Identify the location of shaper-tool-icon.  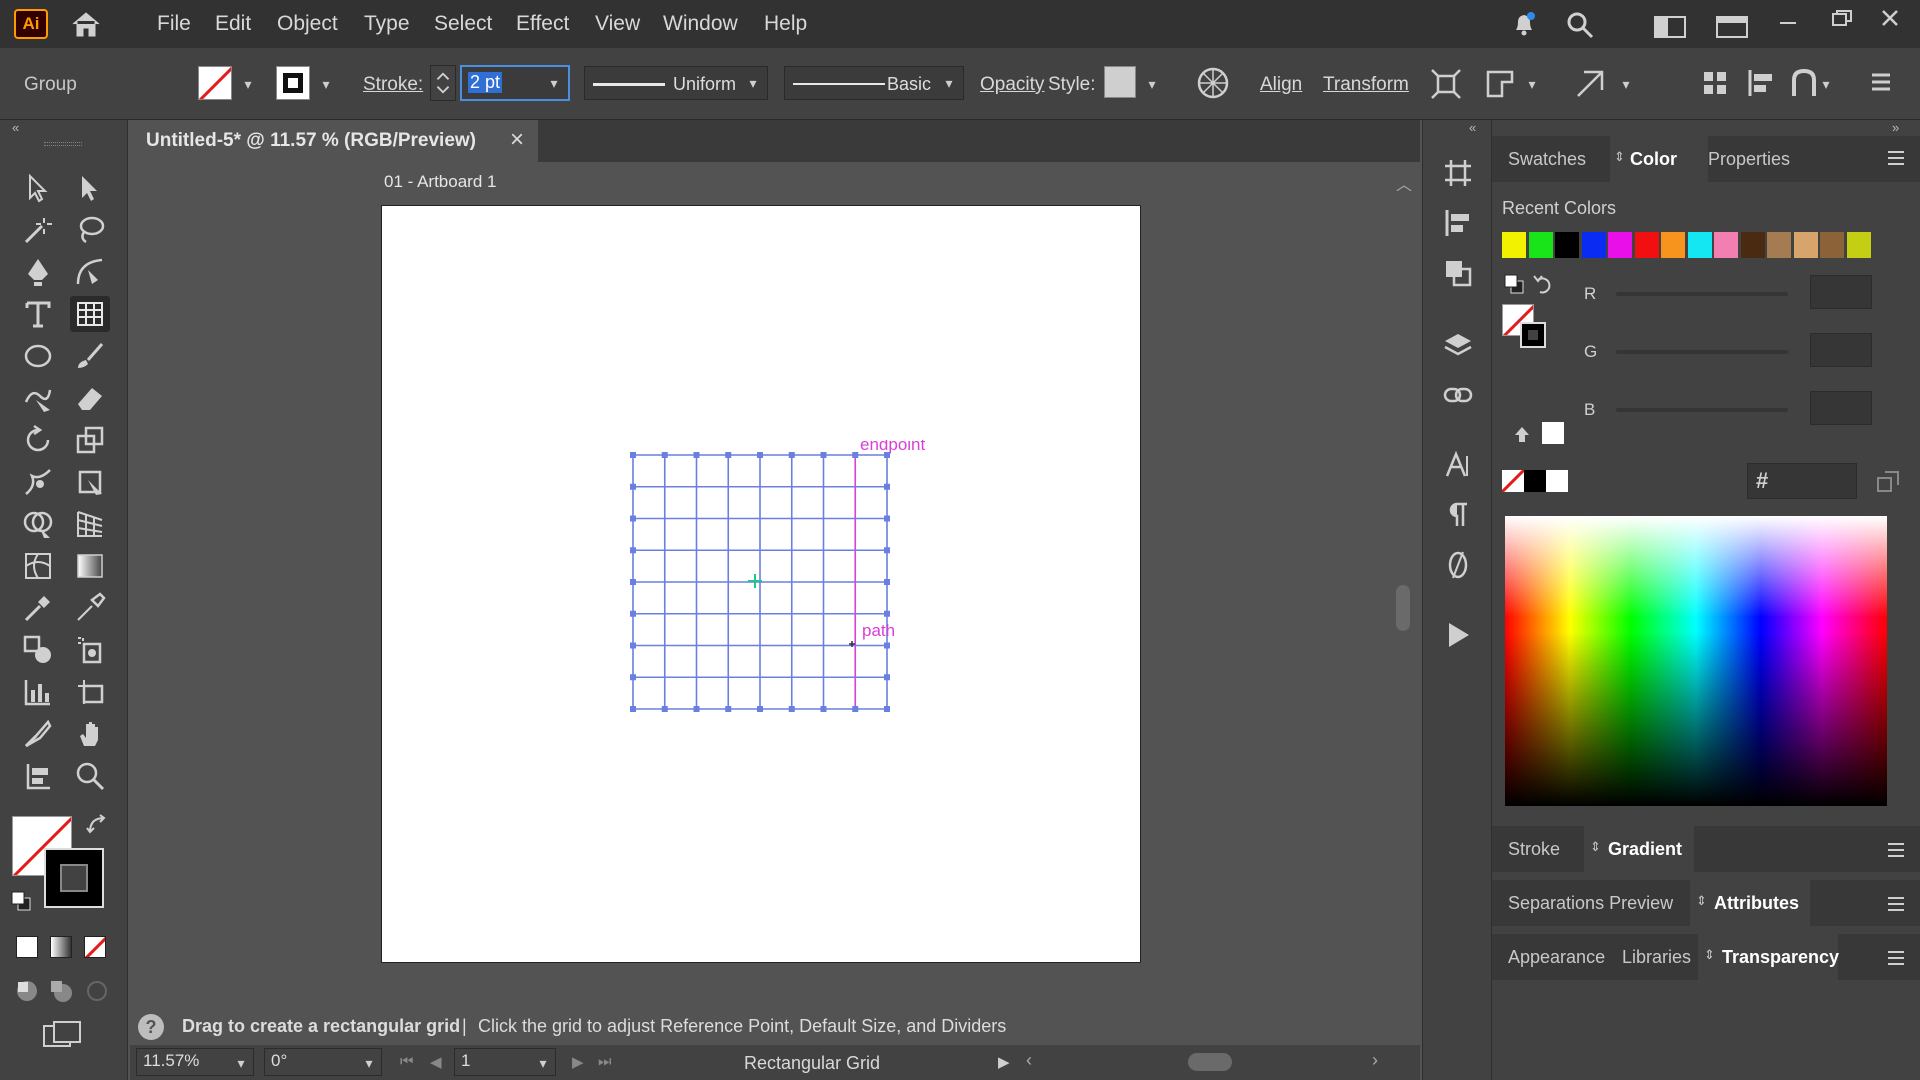
(38, 398).